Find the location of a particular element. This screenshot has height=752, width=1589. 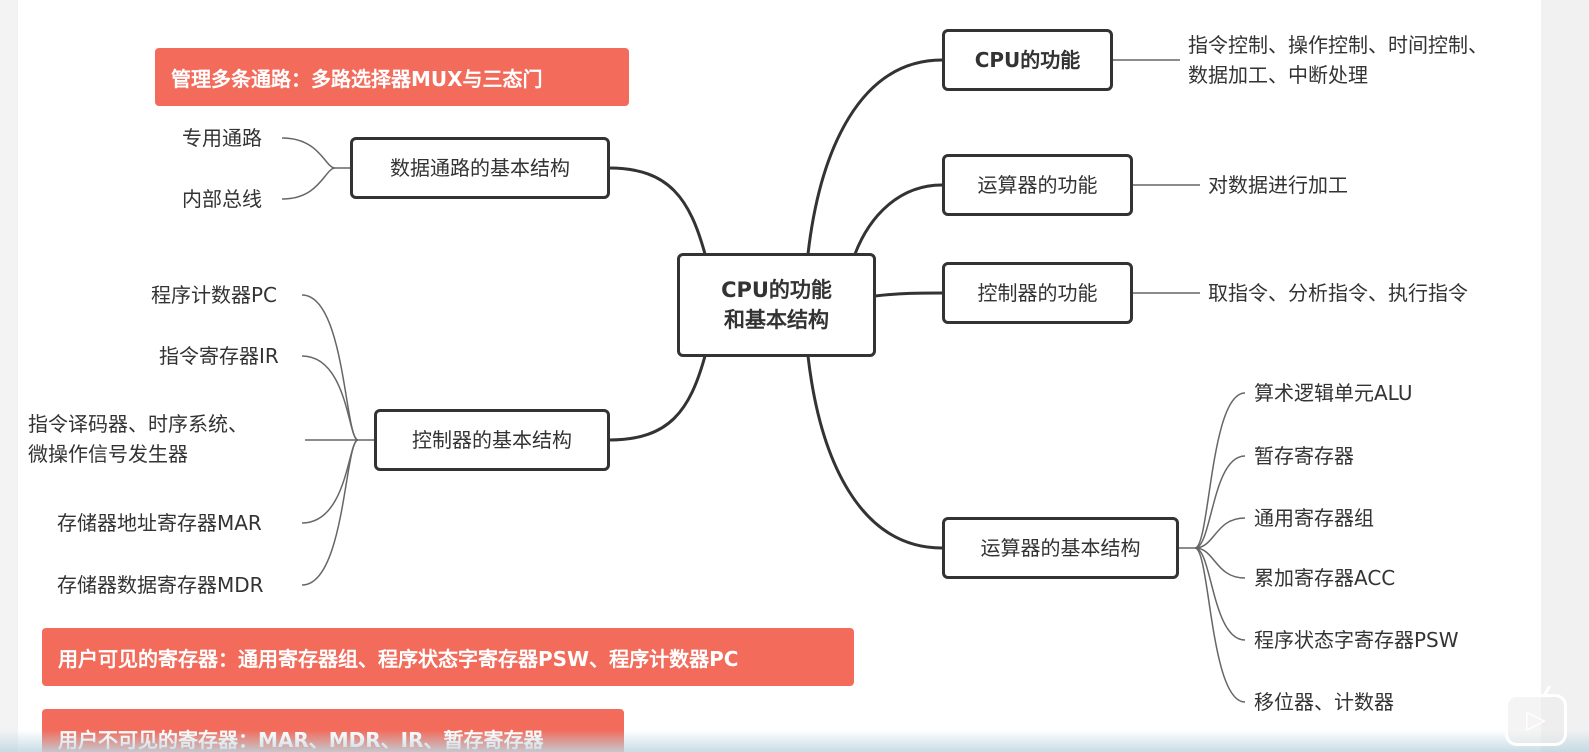

link-root-alu-function is located at coordinates (898, 219).